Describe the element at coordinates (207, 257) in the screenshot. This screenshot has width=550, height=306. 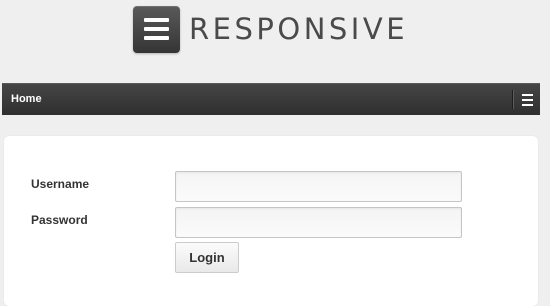
I see `login-button: Login` at that location.